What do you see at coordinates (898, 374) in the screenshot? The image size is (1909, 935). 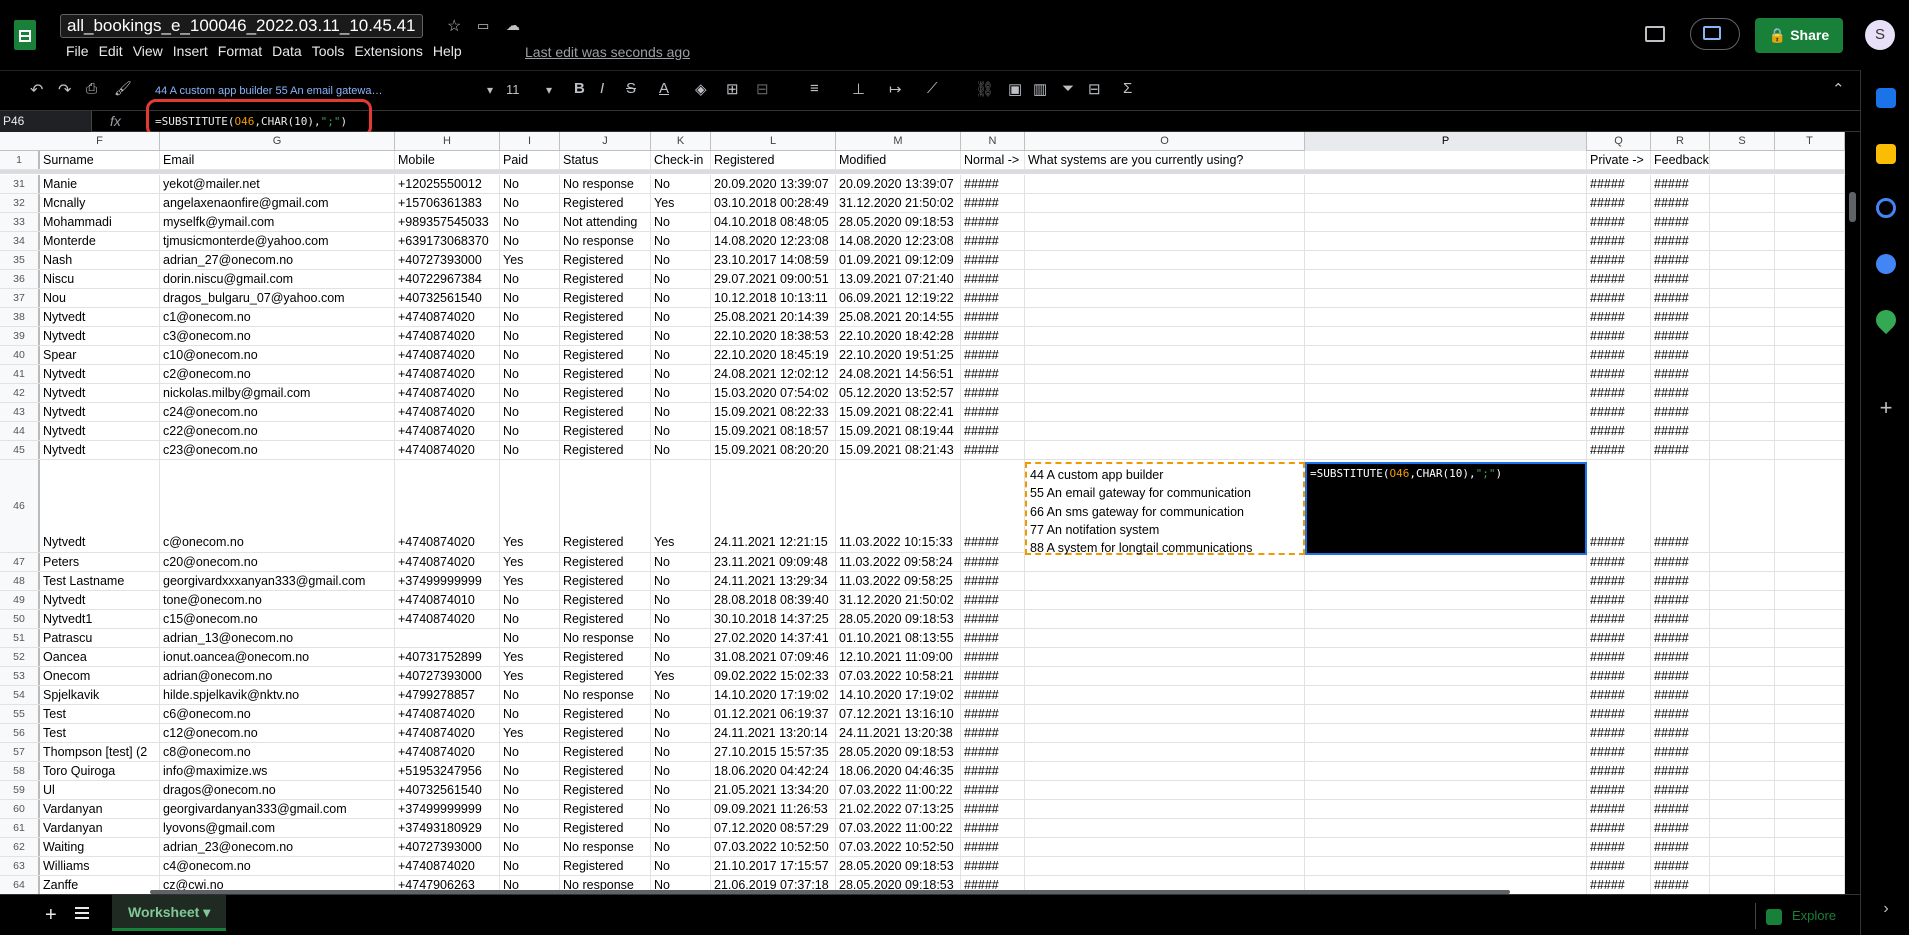 I see `cell: 24.08.2021 14:56:51` at bounding box center [898, 374].